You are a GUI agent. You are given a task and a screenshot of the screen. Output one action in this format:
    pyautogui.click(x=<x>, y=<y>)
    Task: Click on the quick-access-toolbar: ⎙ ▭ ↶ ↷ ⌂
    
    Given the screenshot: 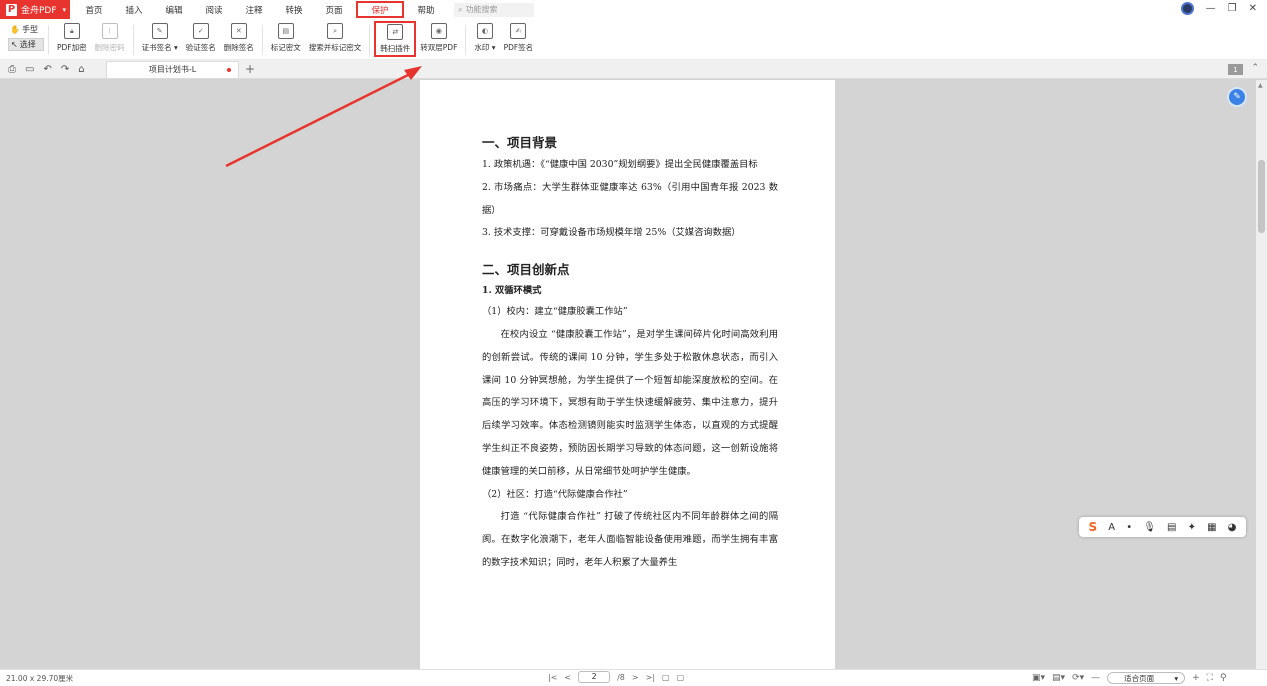 What is the action you would take?
    pyautogui.click(x=52, y=69)
    